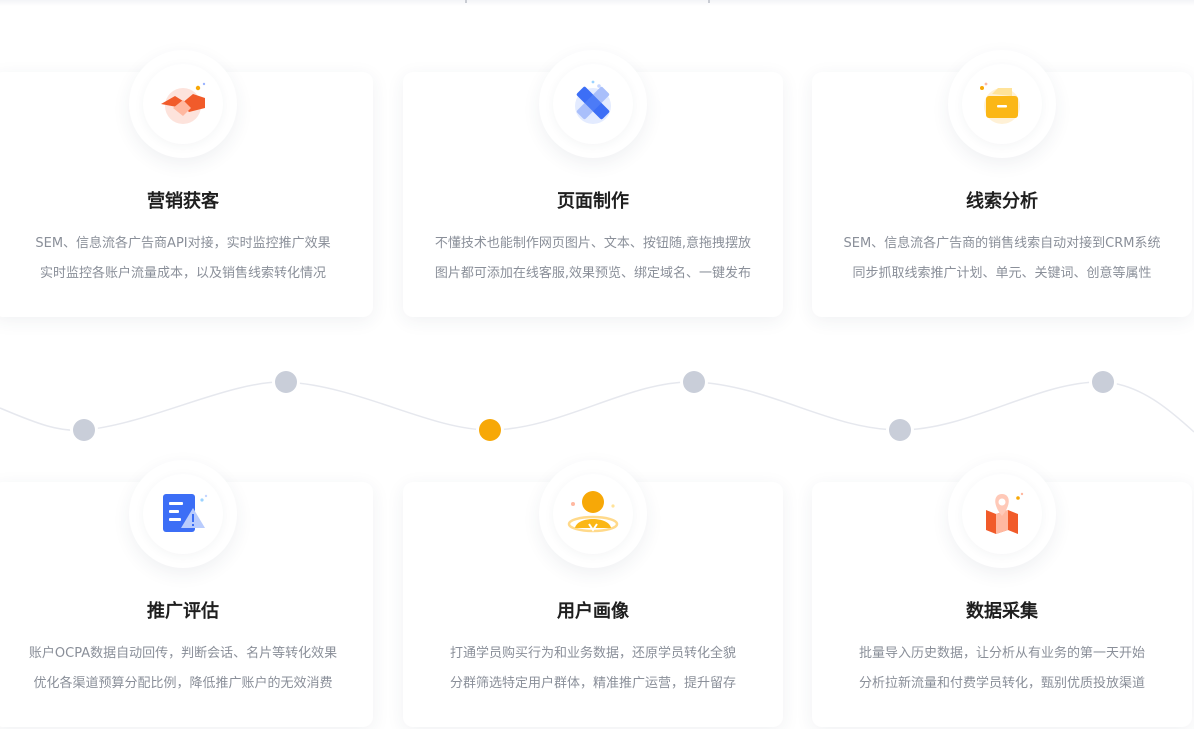  I want to click on feature-desc-line: SEM、信息流各广告商API对接，实时监控推广效果, so click(183, 243).